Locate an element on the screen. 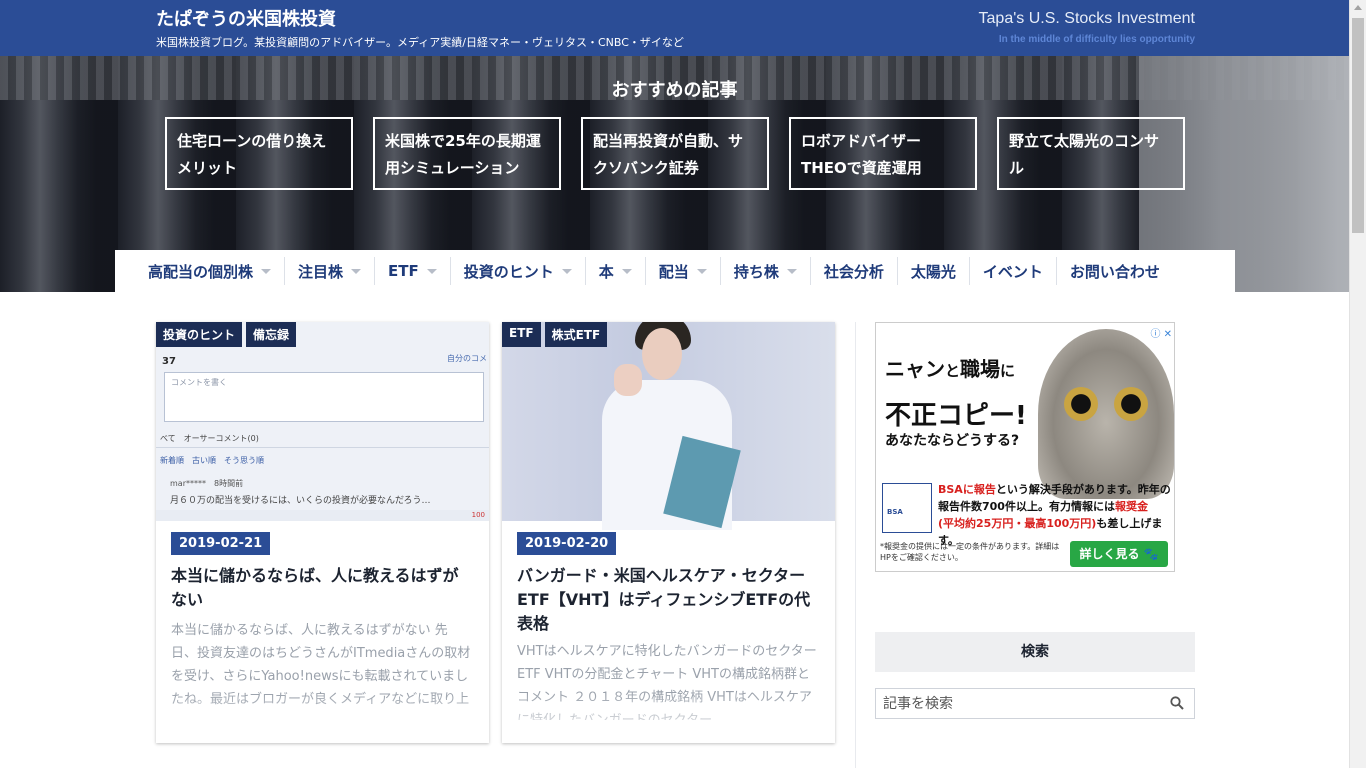 This screenshot has width=1366, height=768. comment-sort: 新着順 古い順 そう思う順 is located at coordinates (212, 460).